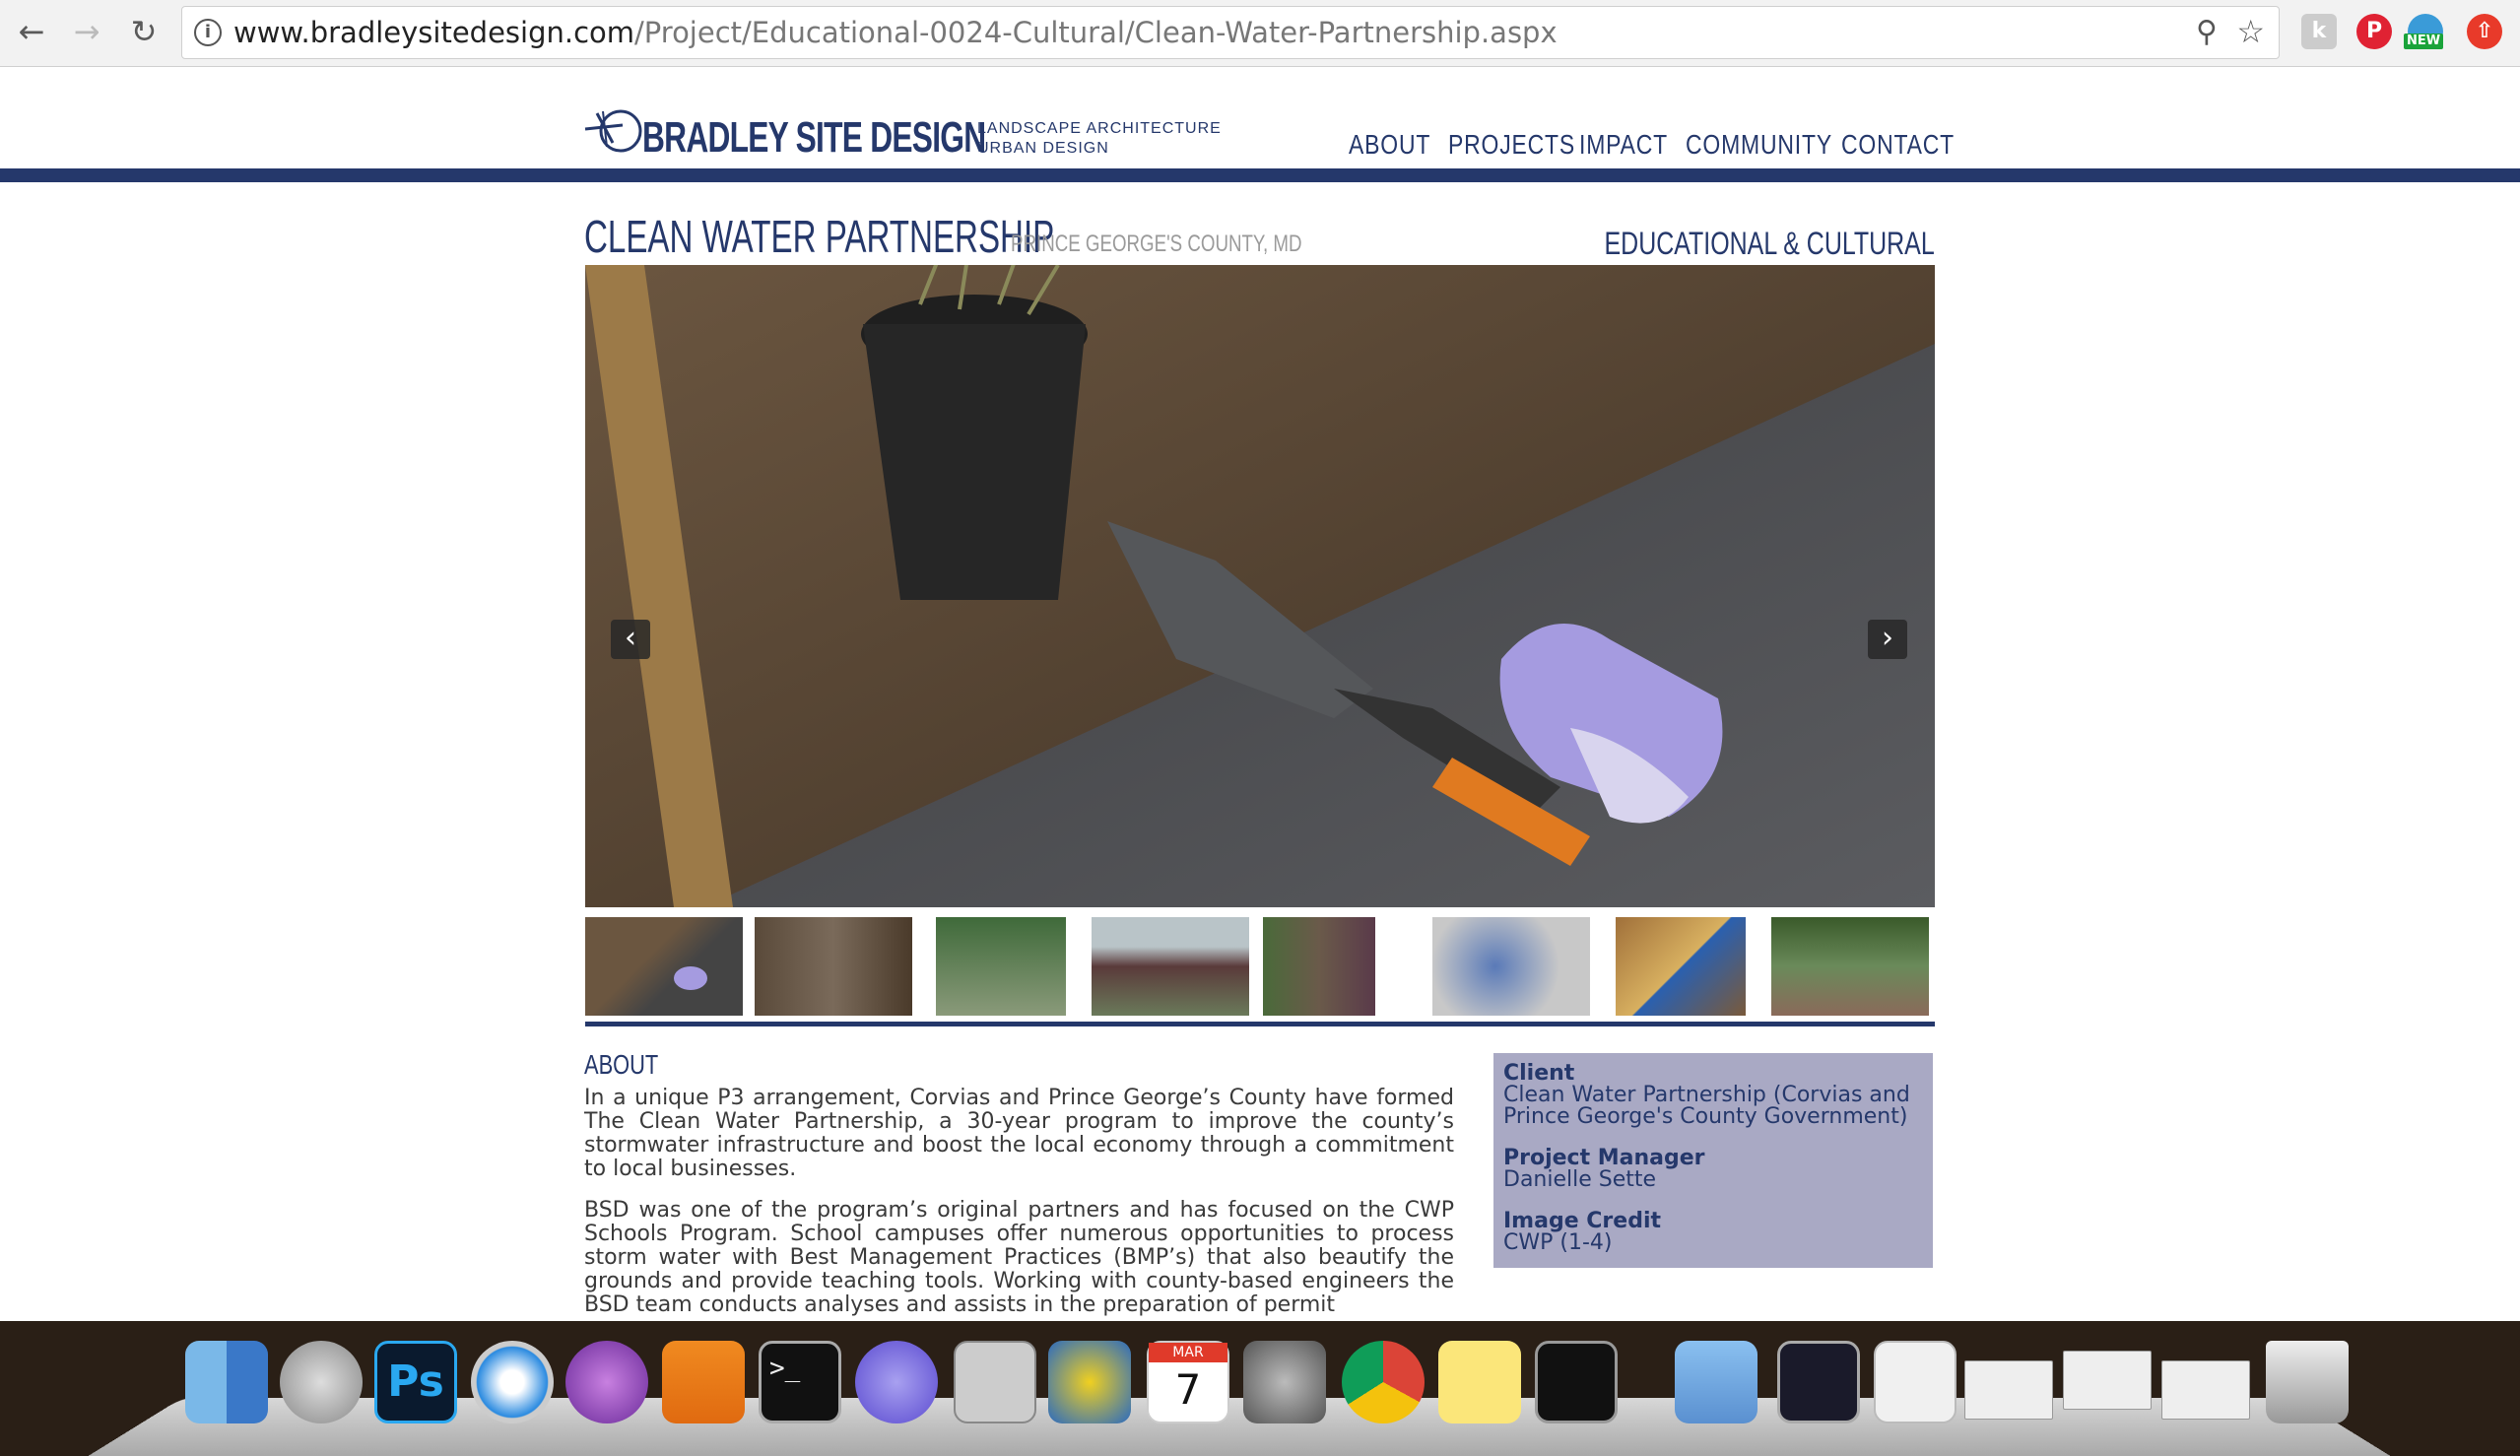 This screenshot has height=1456, width=2520. Describe the element at coordinates (512, 1382) in the screenshot. I see `safari-icon` at that location.